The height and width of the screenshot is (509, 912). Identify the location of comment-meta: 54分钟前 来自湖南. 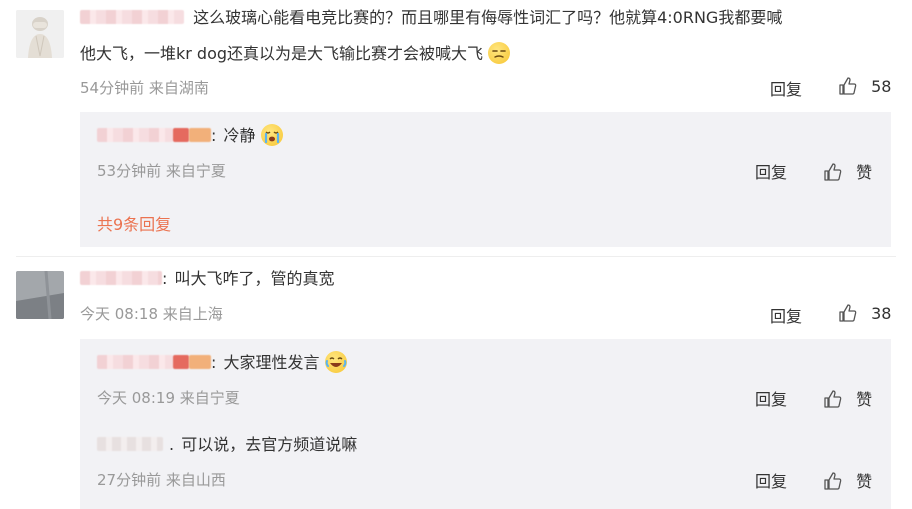
(144, 88).